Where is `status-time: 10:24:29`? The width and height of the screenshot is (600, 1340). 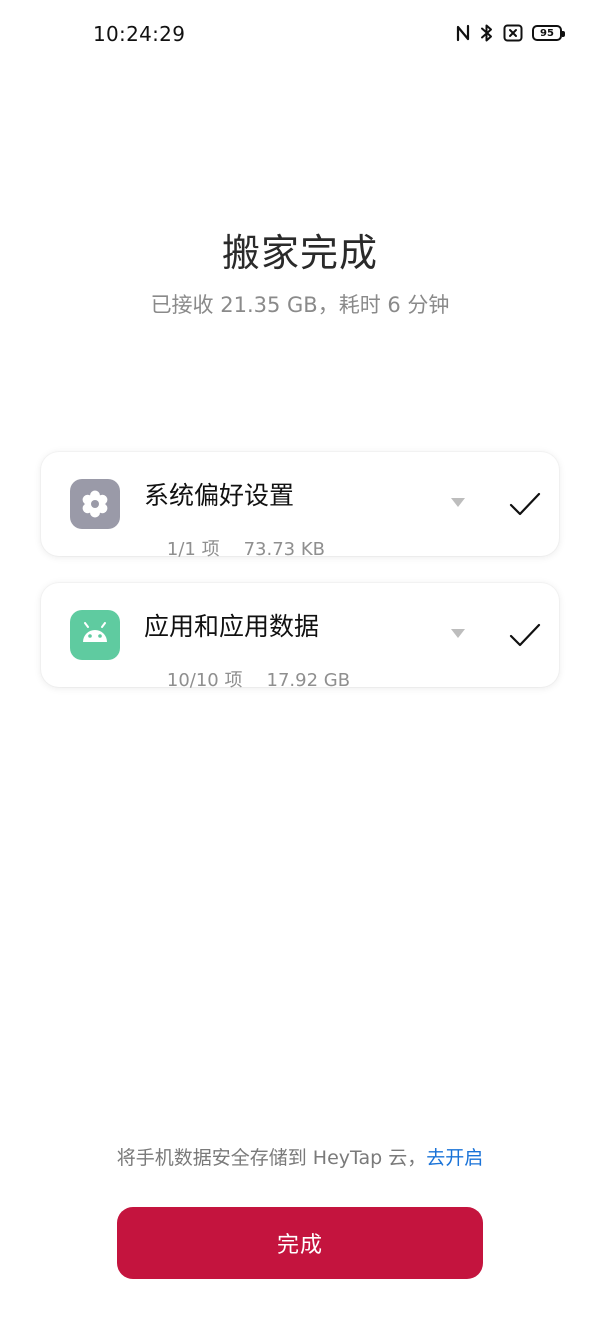 status-time: 10:24:29 is located at coordinates (139, 34).